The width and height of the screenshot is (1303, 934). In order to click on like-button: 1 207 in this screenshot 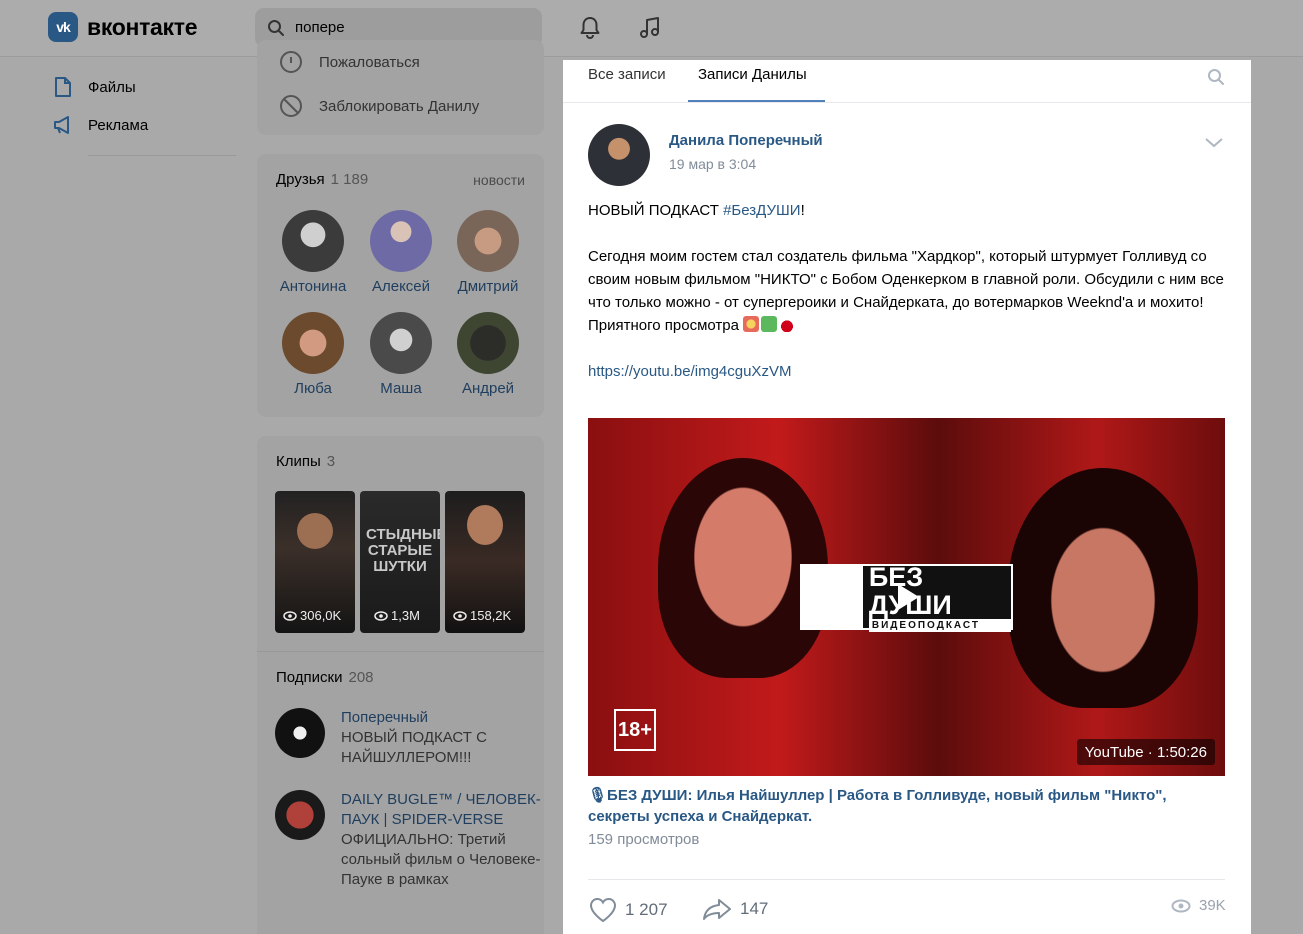, I will do `click(628, 910)`.